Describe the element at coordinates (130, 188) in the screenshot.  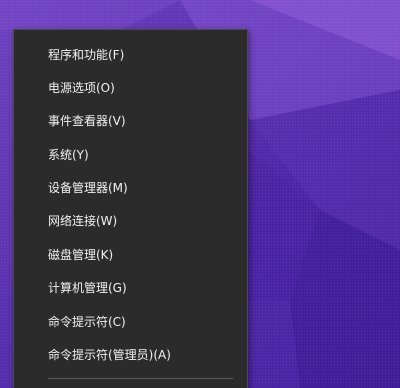
I see `menu-item-device-manager: 设备管理器(M)` at that location.